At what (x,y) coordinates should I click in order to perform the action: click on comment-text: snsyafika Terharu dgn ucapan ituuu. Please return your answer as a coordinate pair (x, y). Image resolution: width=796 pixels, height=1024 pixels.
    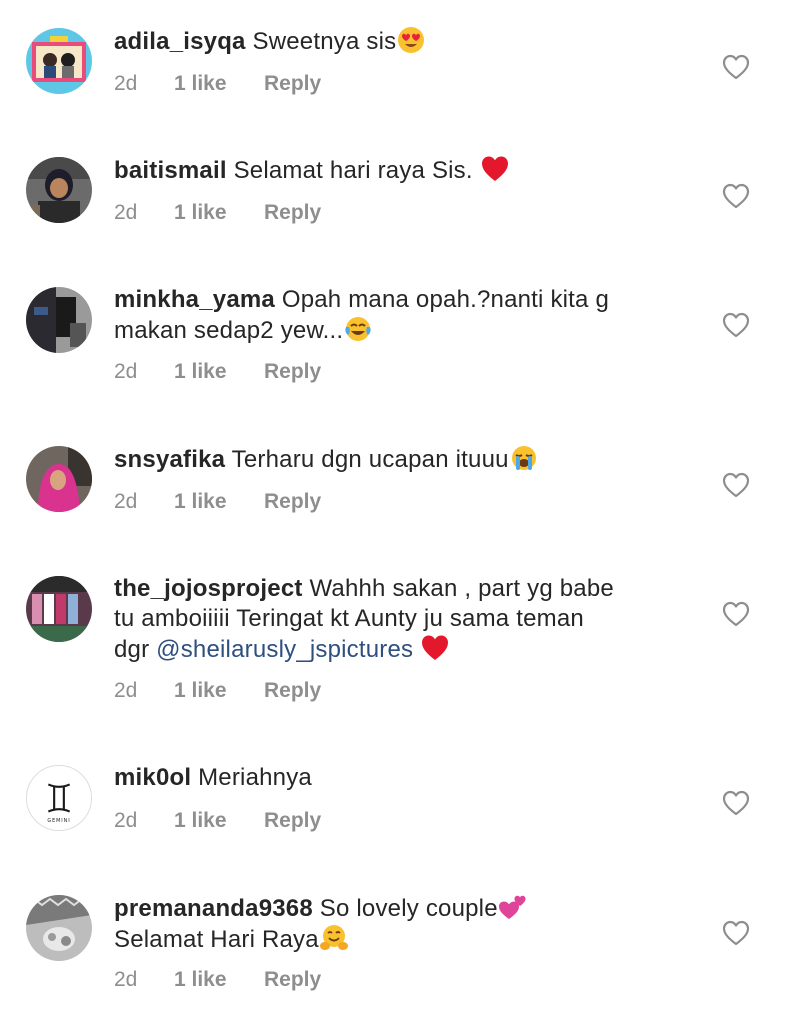
    Looking at the image, I should click on (394, 459).